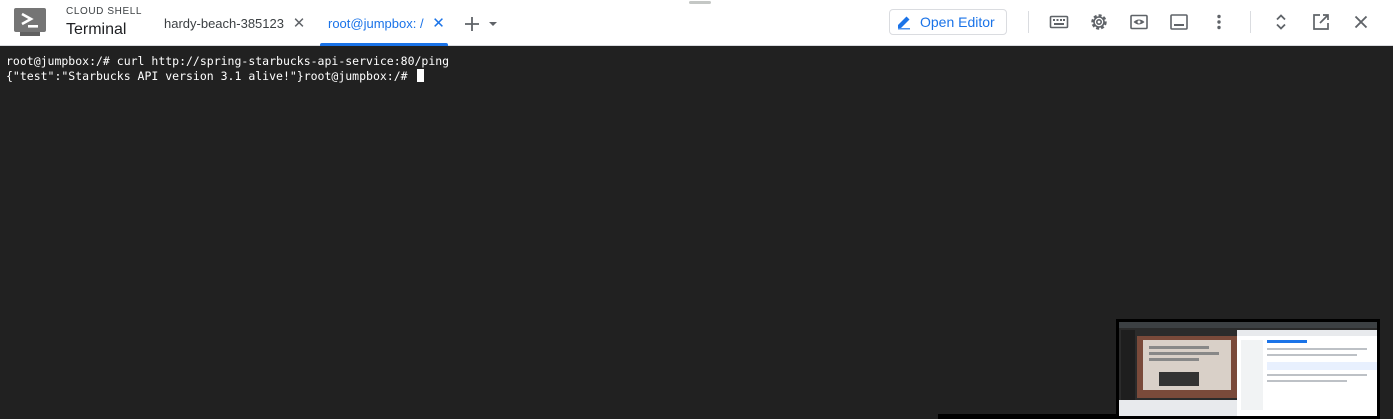 This screenshot has width=1393, height=419. Describe the element at coordinates (1321, 22) in the screenshot. I see `open-in-new-window-icon` at that location.